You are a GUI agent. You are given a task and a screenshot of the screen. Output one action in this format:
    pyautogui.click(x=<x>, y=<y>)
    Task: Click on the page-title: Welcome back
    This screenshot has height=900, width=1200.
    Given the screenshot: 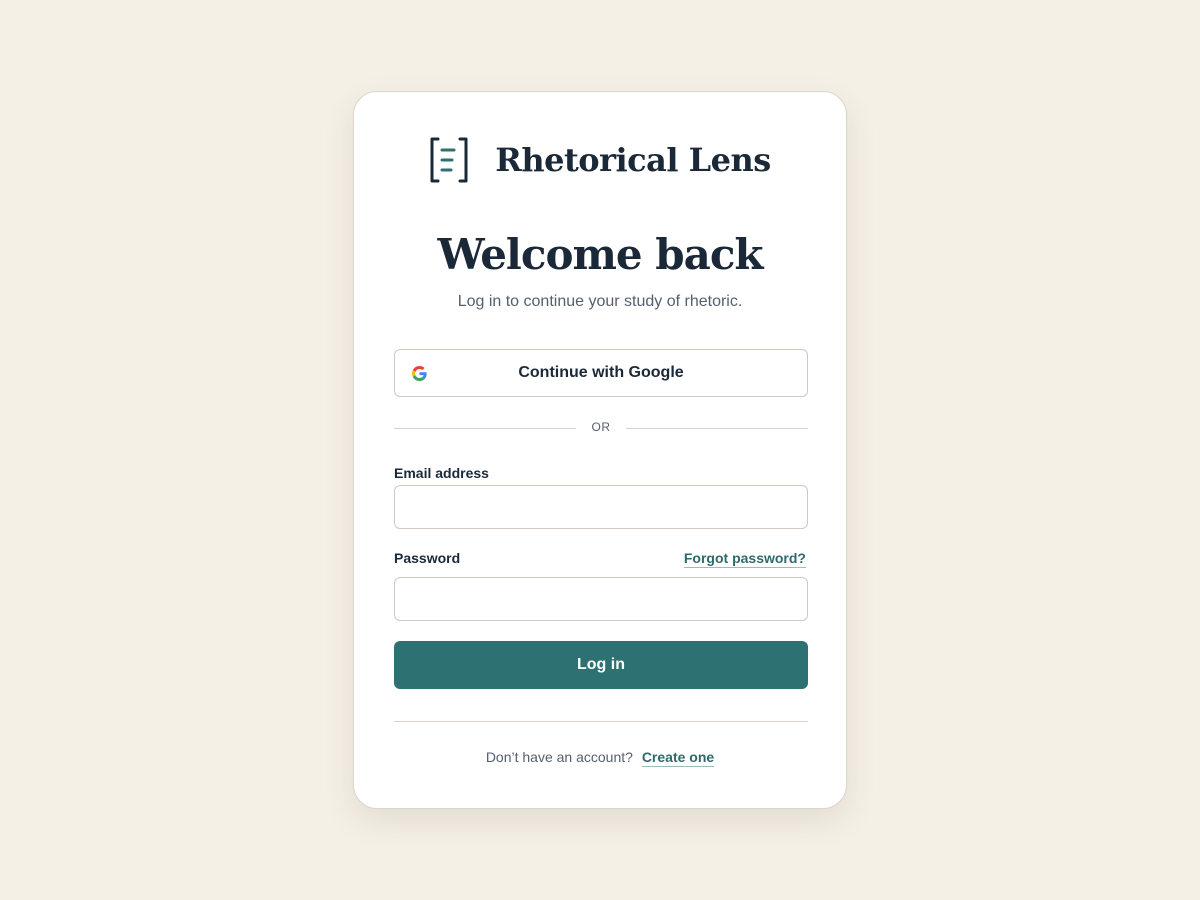 What is the action you would take?
    pyautogui.click(x=600, y=254)
    